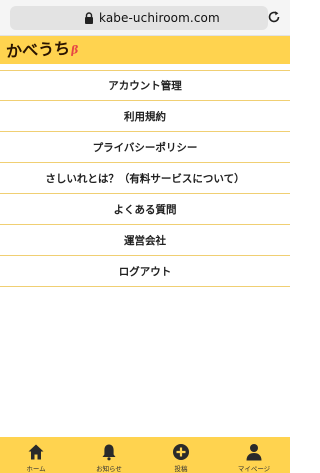  I want to click on tab-mypage: マイページ, so click(254, 455).